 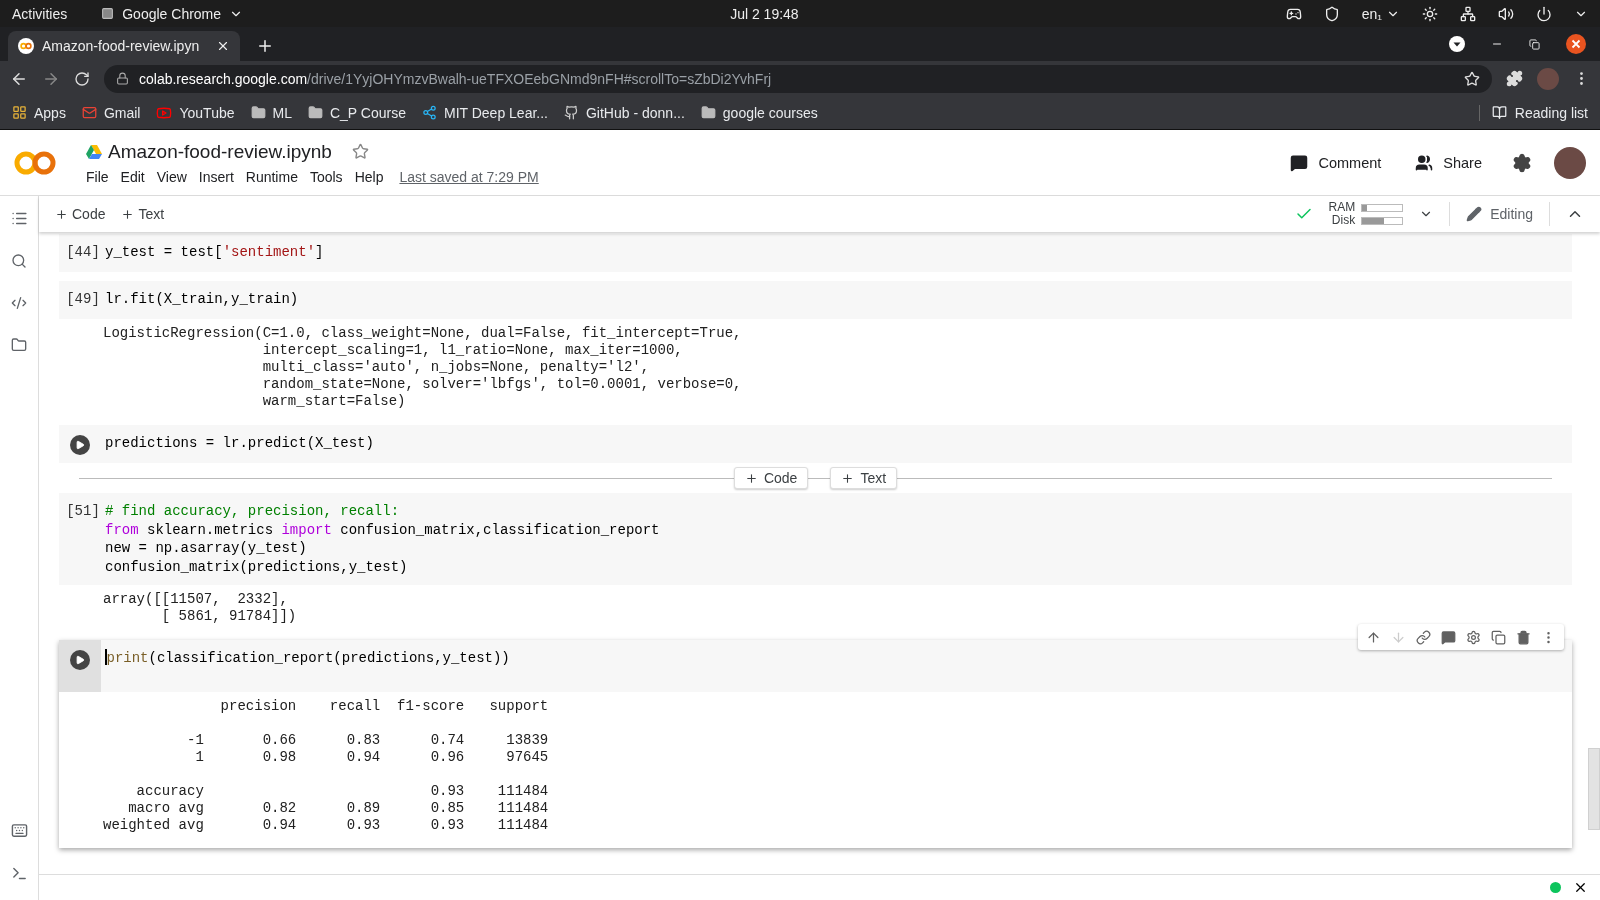 What do you see at coordinates (815, 444) in the screenshot?
I see `code-editor: predictions = lr.predict(X_test)` at bounding box center [815, 444].